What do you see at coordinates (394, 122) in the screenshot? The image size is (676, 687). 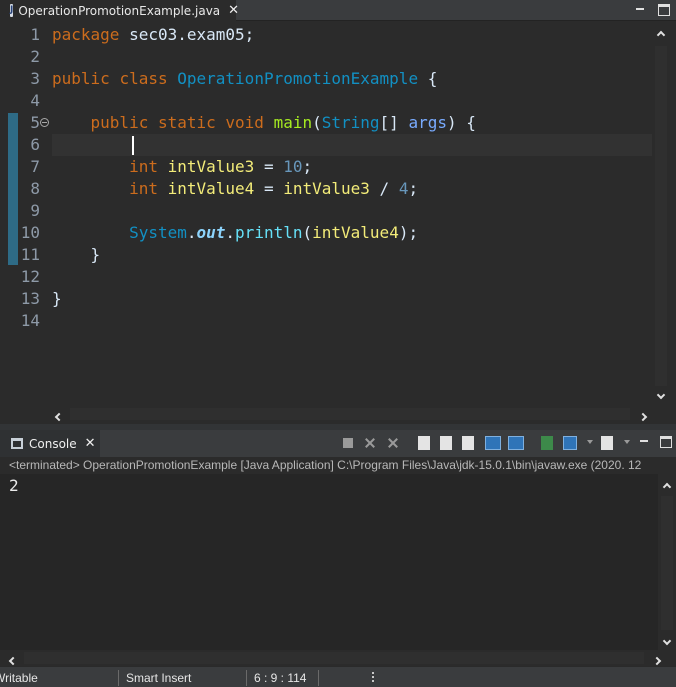 I see `code-token: []` at bounding box center [394, 122].